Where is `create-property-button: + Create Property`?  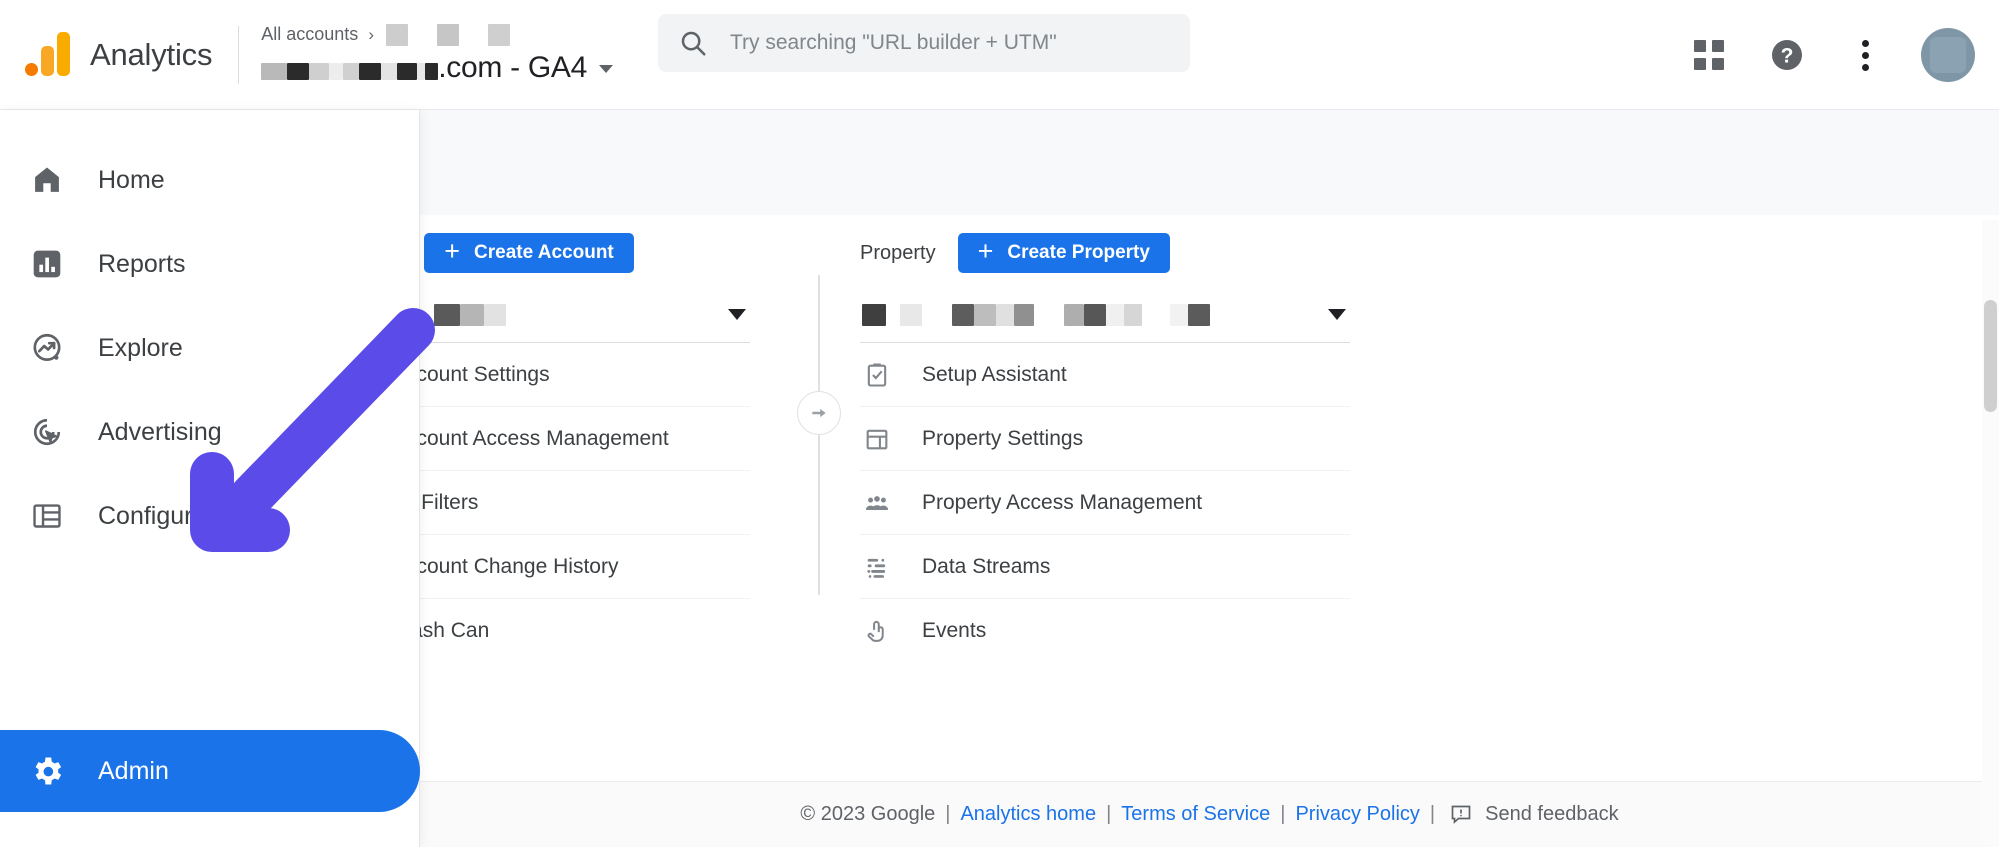 create-property-button: + Create Property is located at coordinates (1063, 253).